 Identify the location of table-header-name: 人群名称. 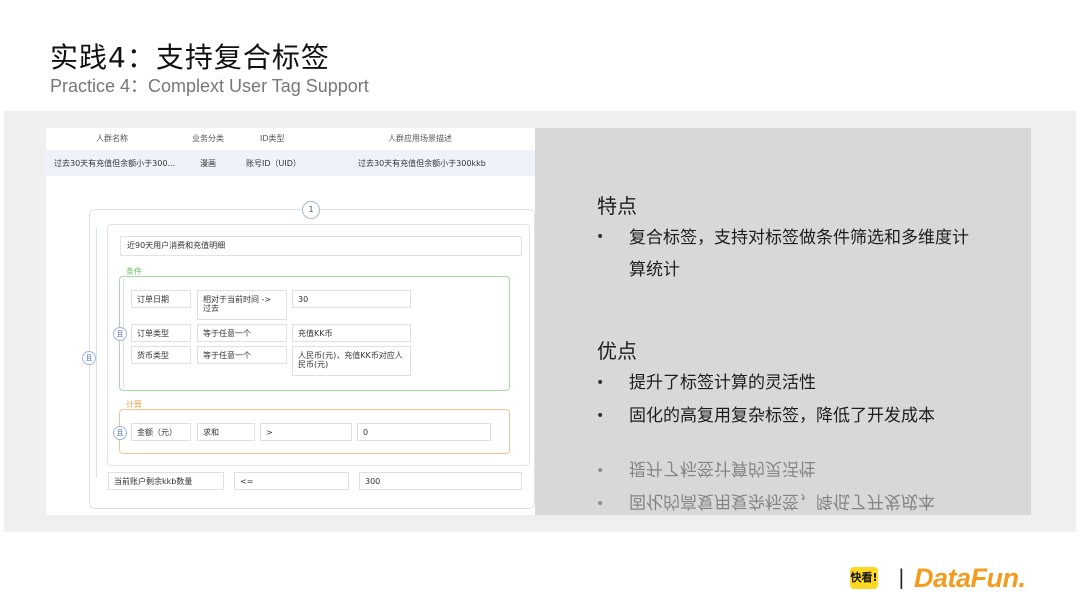
(112, 138).